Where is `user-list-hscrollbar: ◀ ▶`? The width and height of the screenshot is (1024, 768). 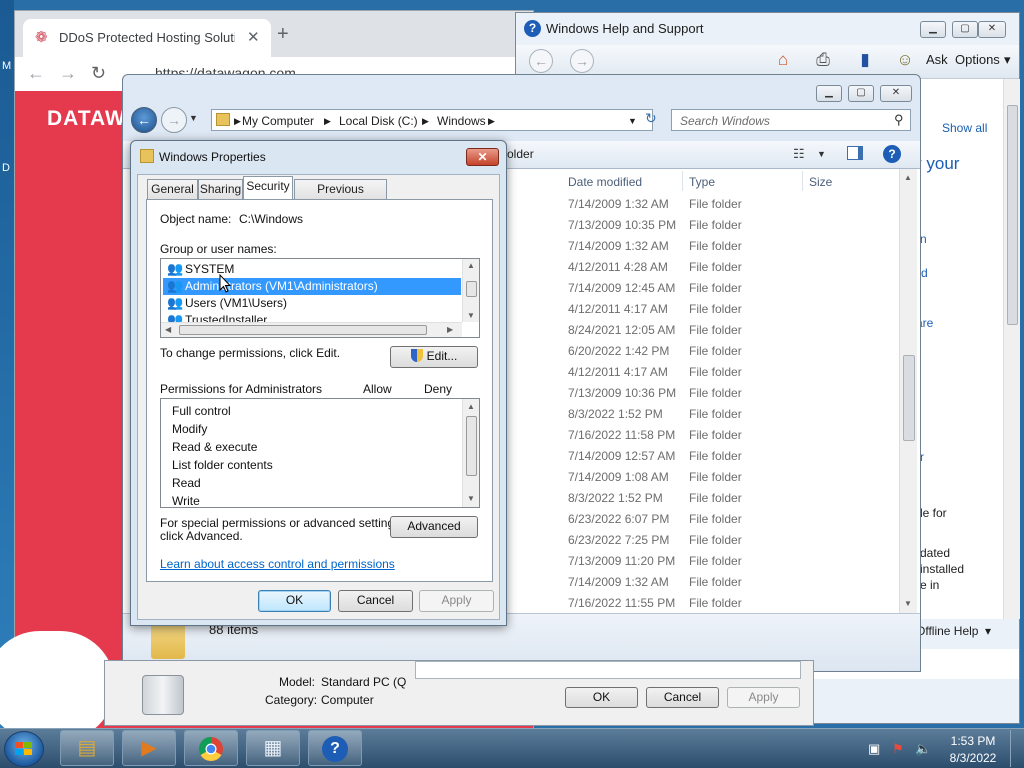 user-list-hscrollbar: ◀ ▶ is located at coordinates (311, 329).